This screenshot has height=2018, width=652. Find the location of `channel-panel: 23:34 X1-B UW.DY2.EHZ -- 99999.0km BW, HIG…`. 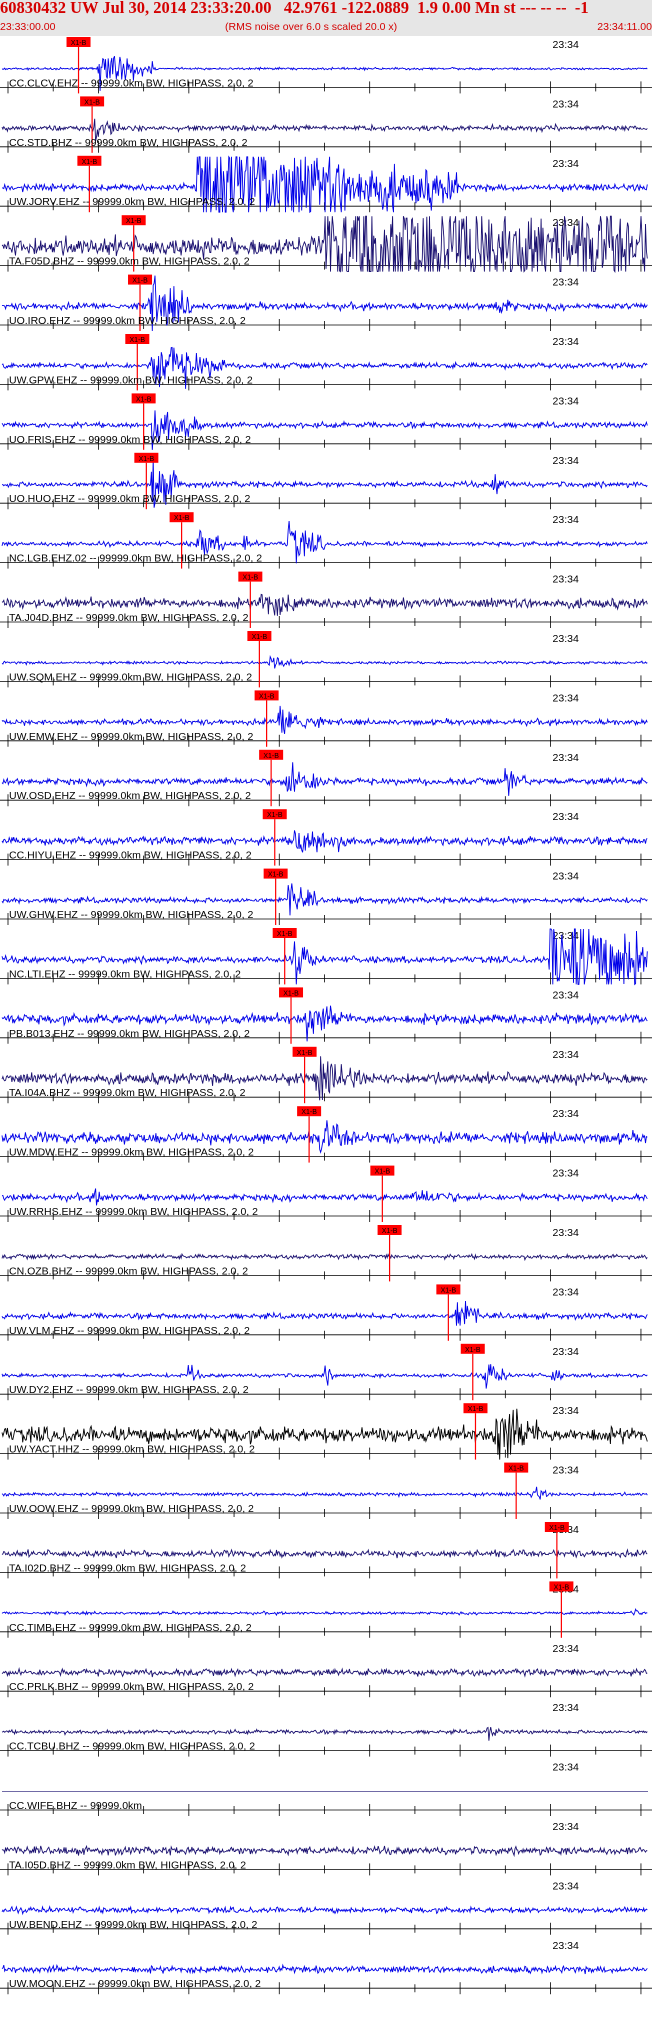

channel-panel: 23:34 X1-B UW.DY2.EHZ -- 99999.0km BW, HIG… is located at coordinates (326, 1372).